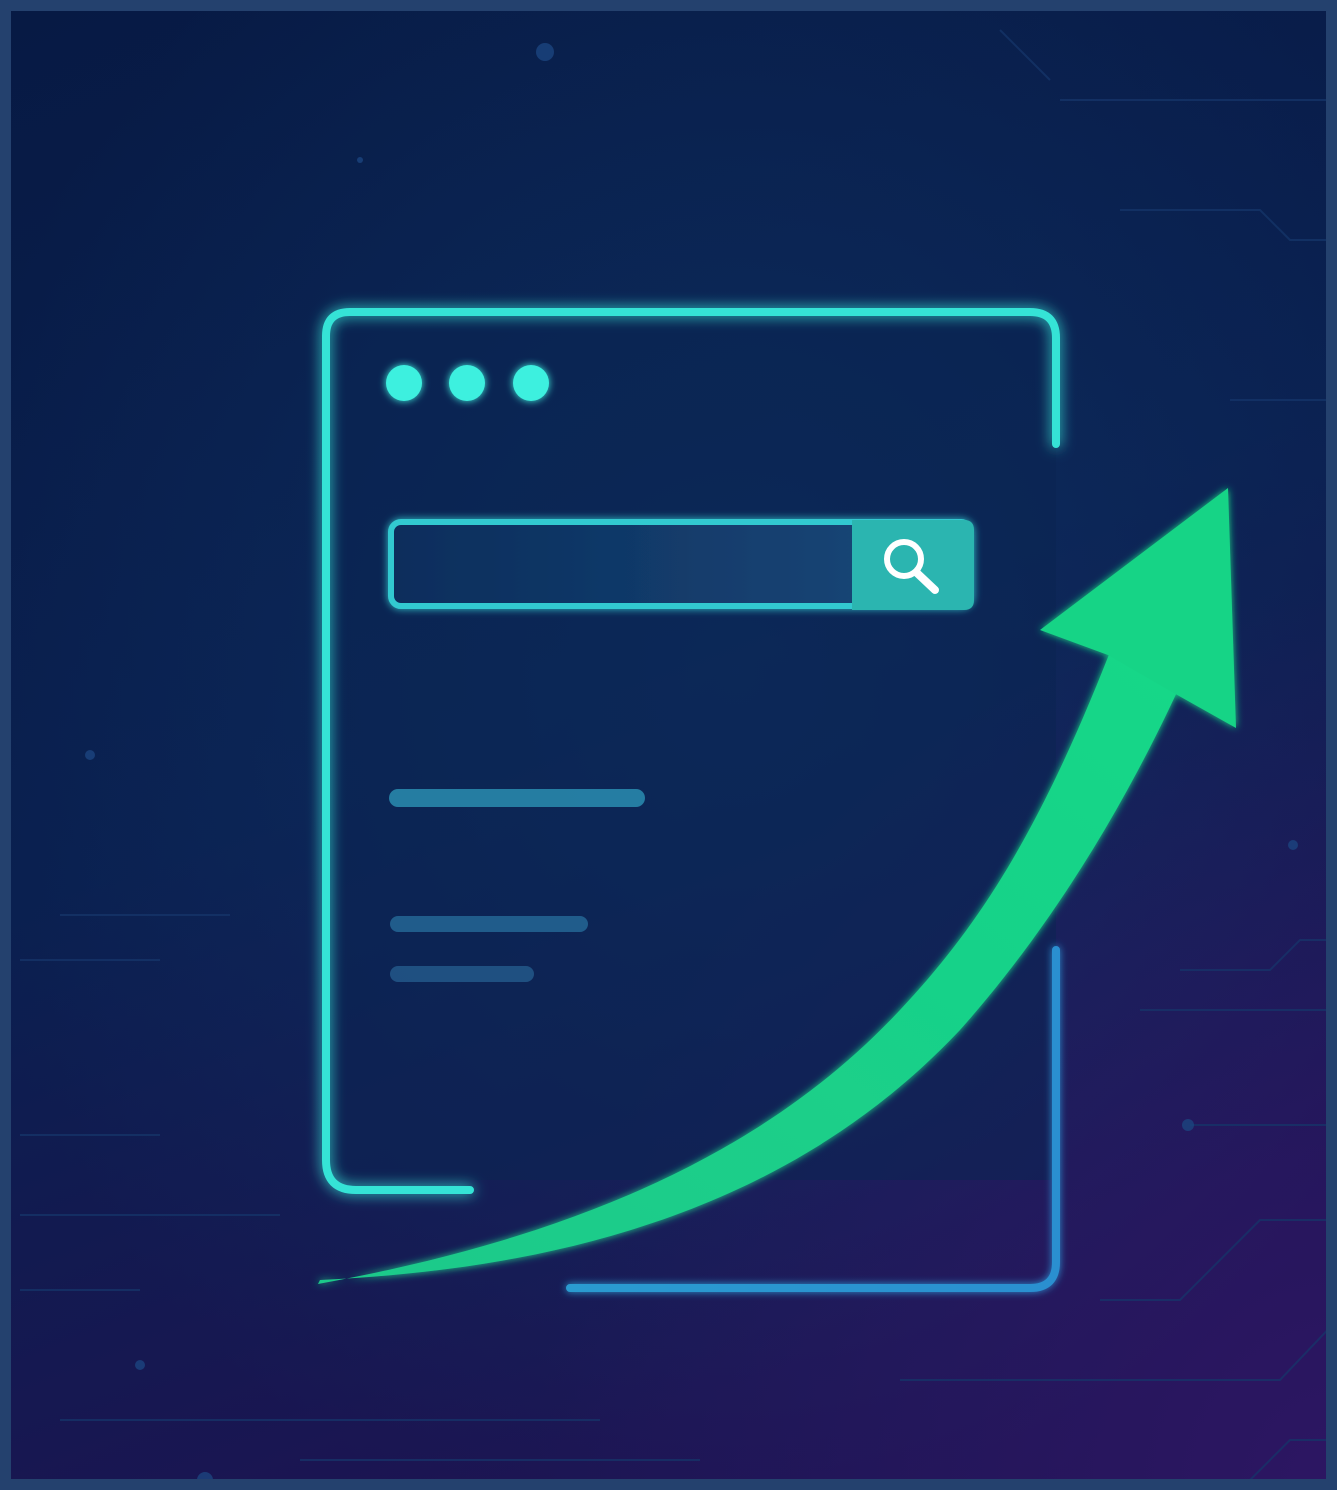  I want to click on window-controls, so click(467, 383).